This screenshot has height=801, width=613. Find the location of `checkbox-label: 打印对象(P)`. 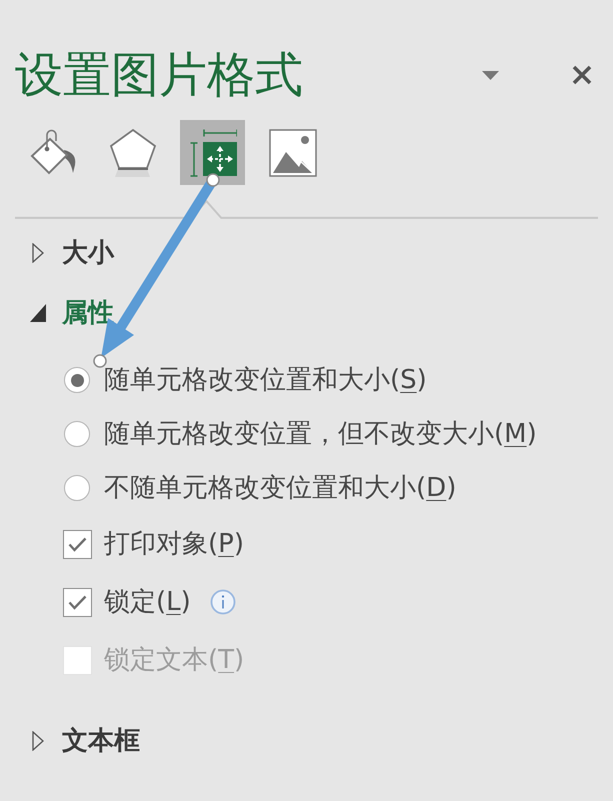

checkbox-label: 打印对象(P) is located at coordinates (174, 544).